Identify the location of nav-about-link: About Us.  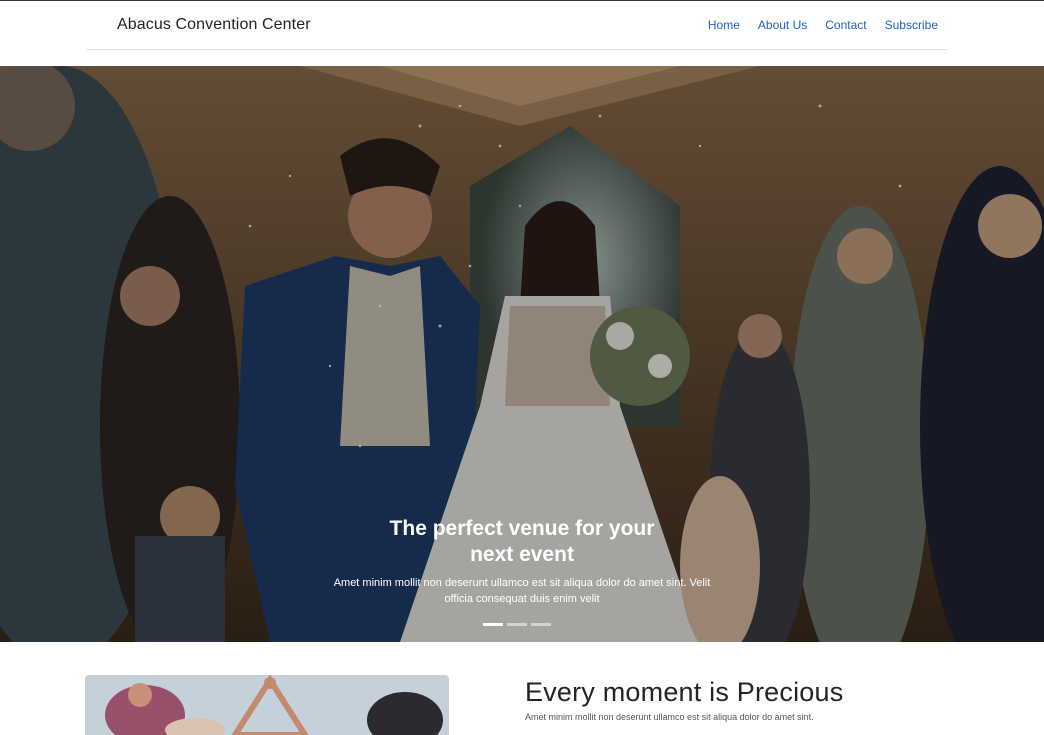
(782, 25).